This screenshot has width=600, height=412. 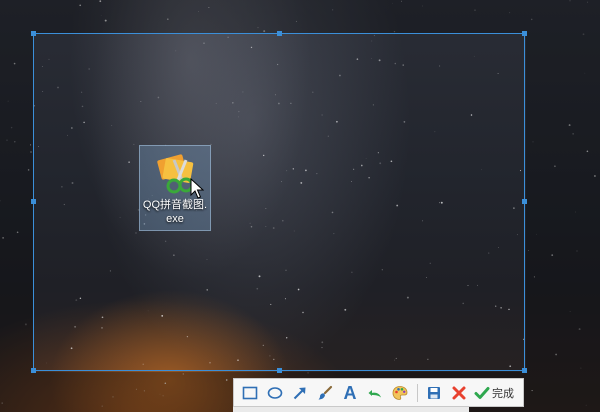 I want to click on resize-handle-bottom-right, so click(x=524, y=370).